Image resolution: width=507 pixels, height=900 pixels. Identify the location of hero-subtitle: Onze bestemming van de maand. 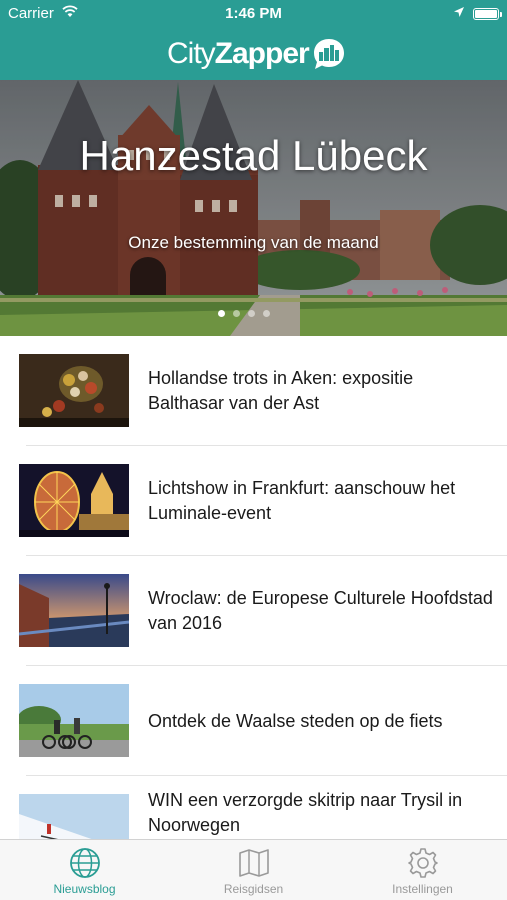
(253, 242).